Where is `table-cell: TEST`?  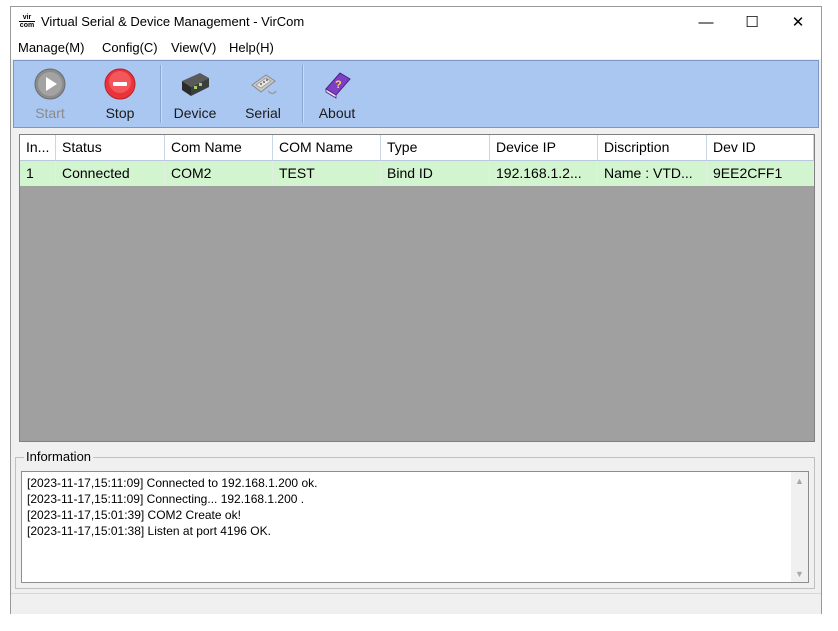 table-cell: TEST is located at coordinates (327, 173).